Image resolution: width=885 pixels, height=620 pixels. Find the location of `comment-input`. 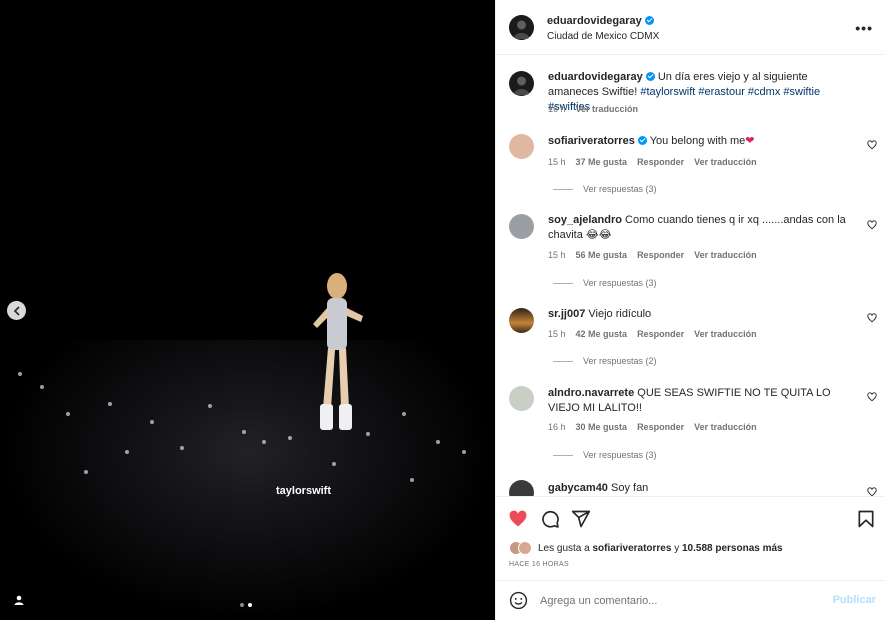

comment-input is located at coordinates (675, 601).